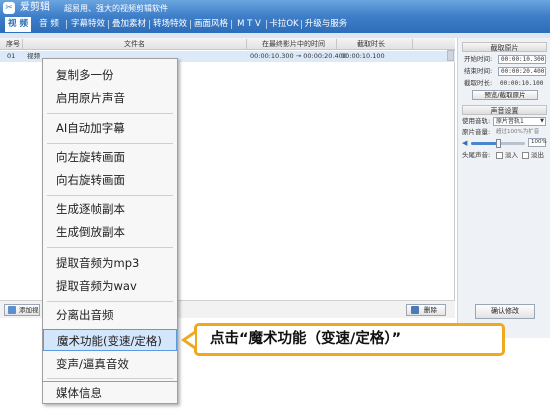 The height and width of the screenshot is (410, 550). What do you see at coordinates (510, 121) in the screenshot?
I see `audio-track-value: 原片音轨1` at bounding box center [510, 121].